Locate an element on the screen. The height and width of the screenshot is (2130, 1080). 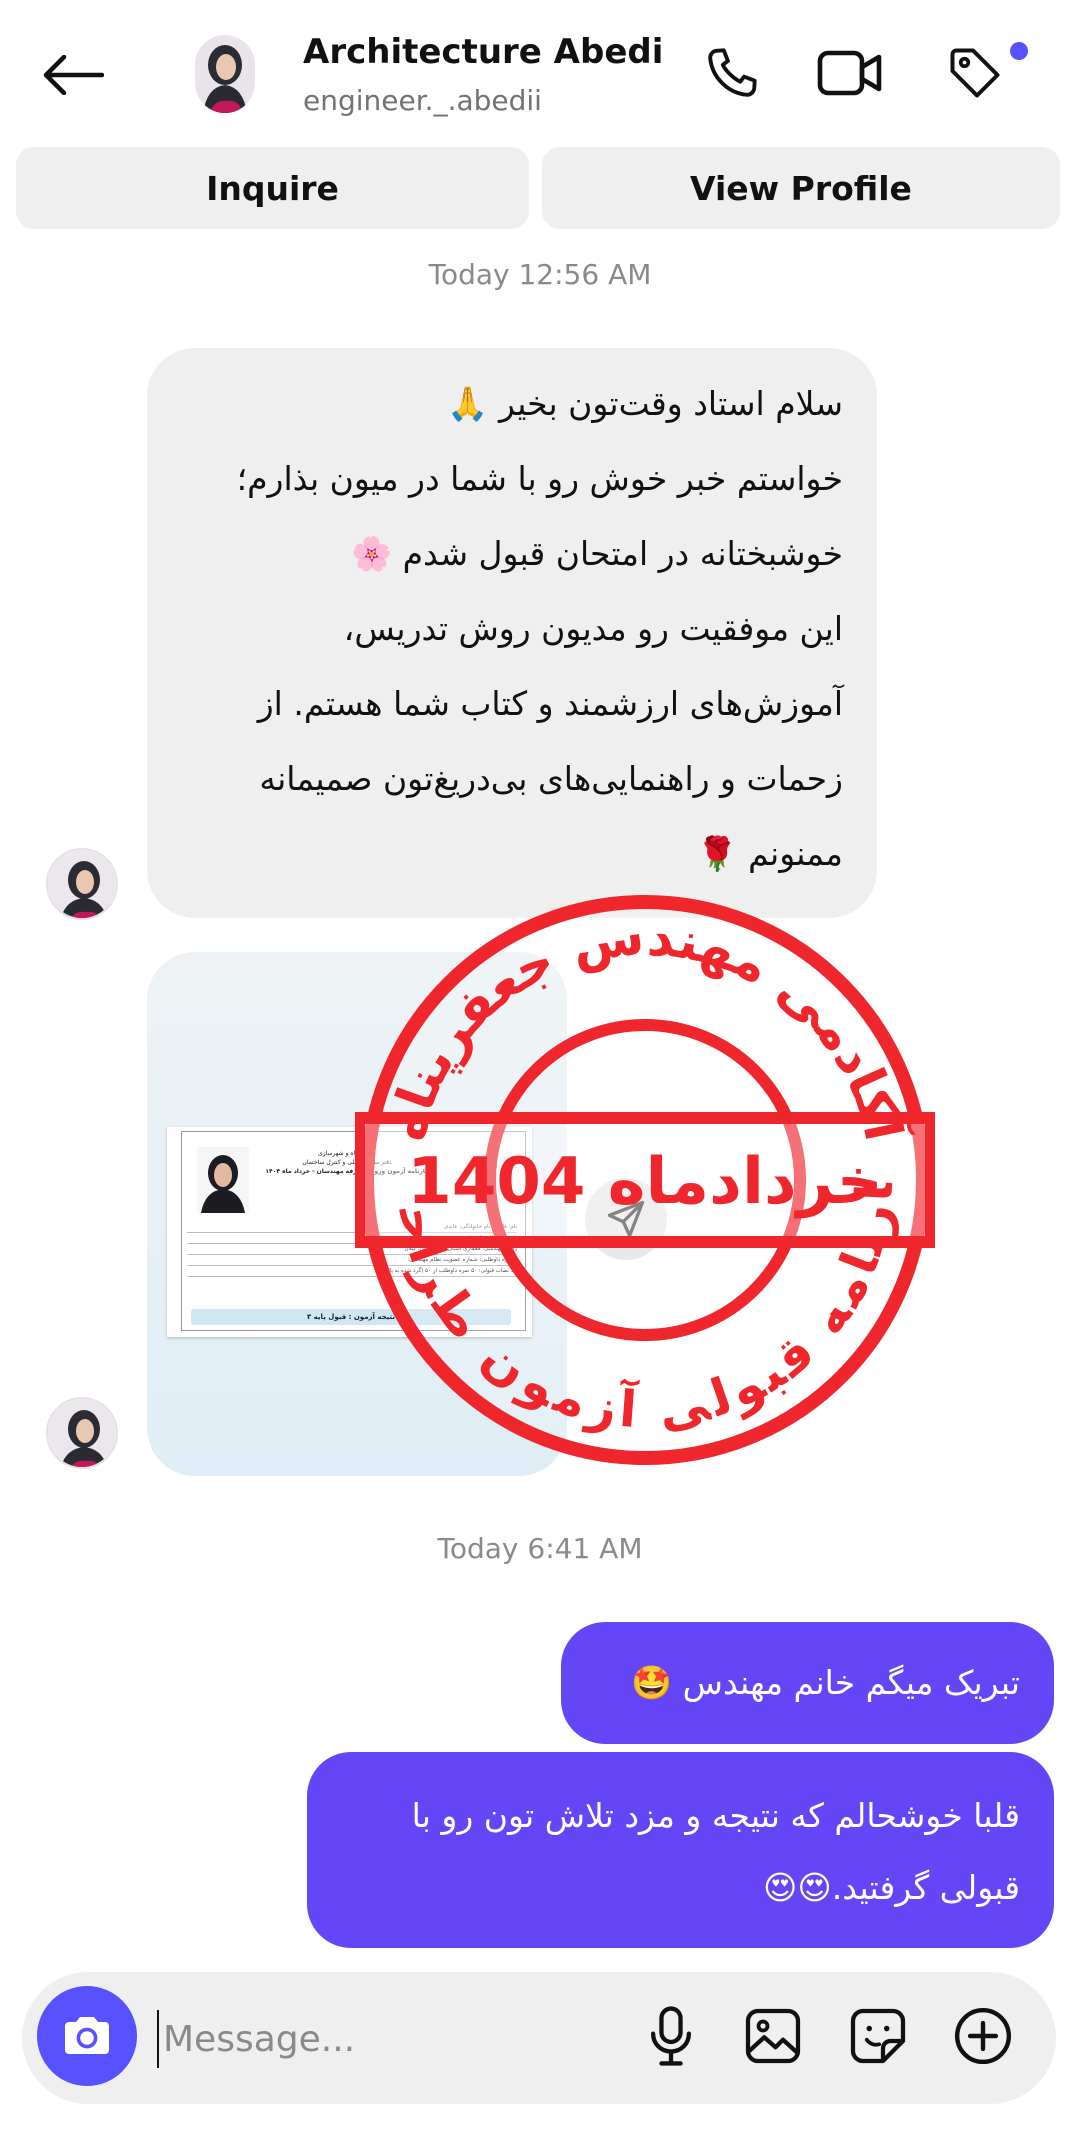
message-line: ممنونم 🌹 is located at coordinates (770, 853).